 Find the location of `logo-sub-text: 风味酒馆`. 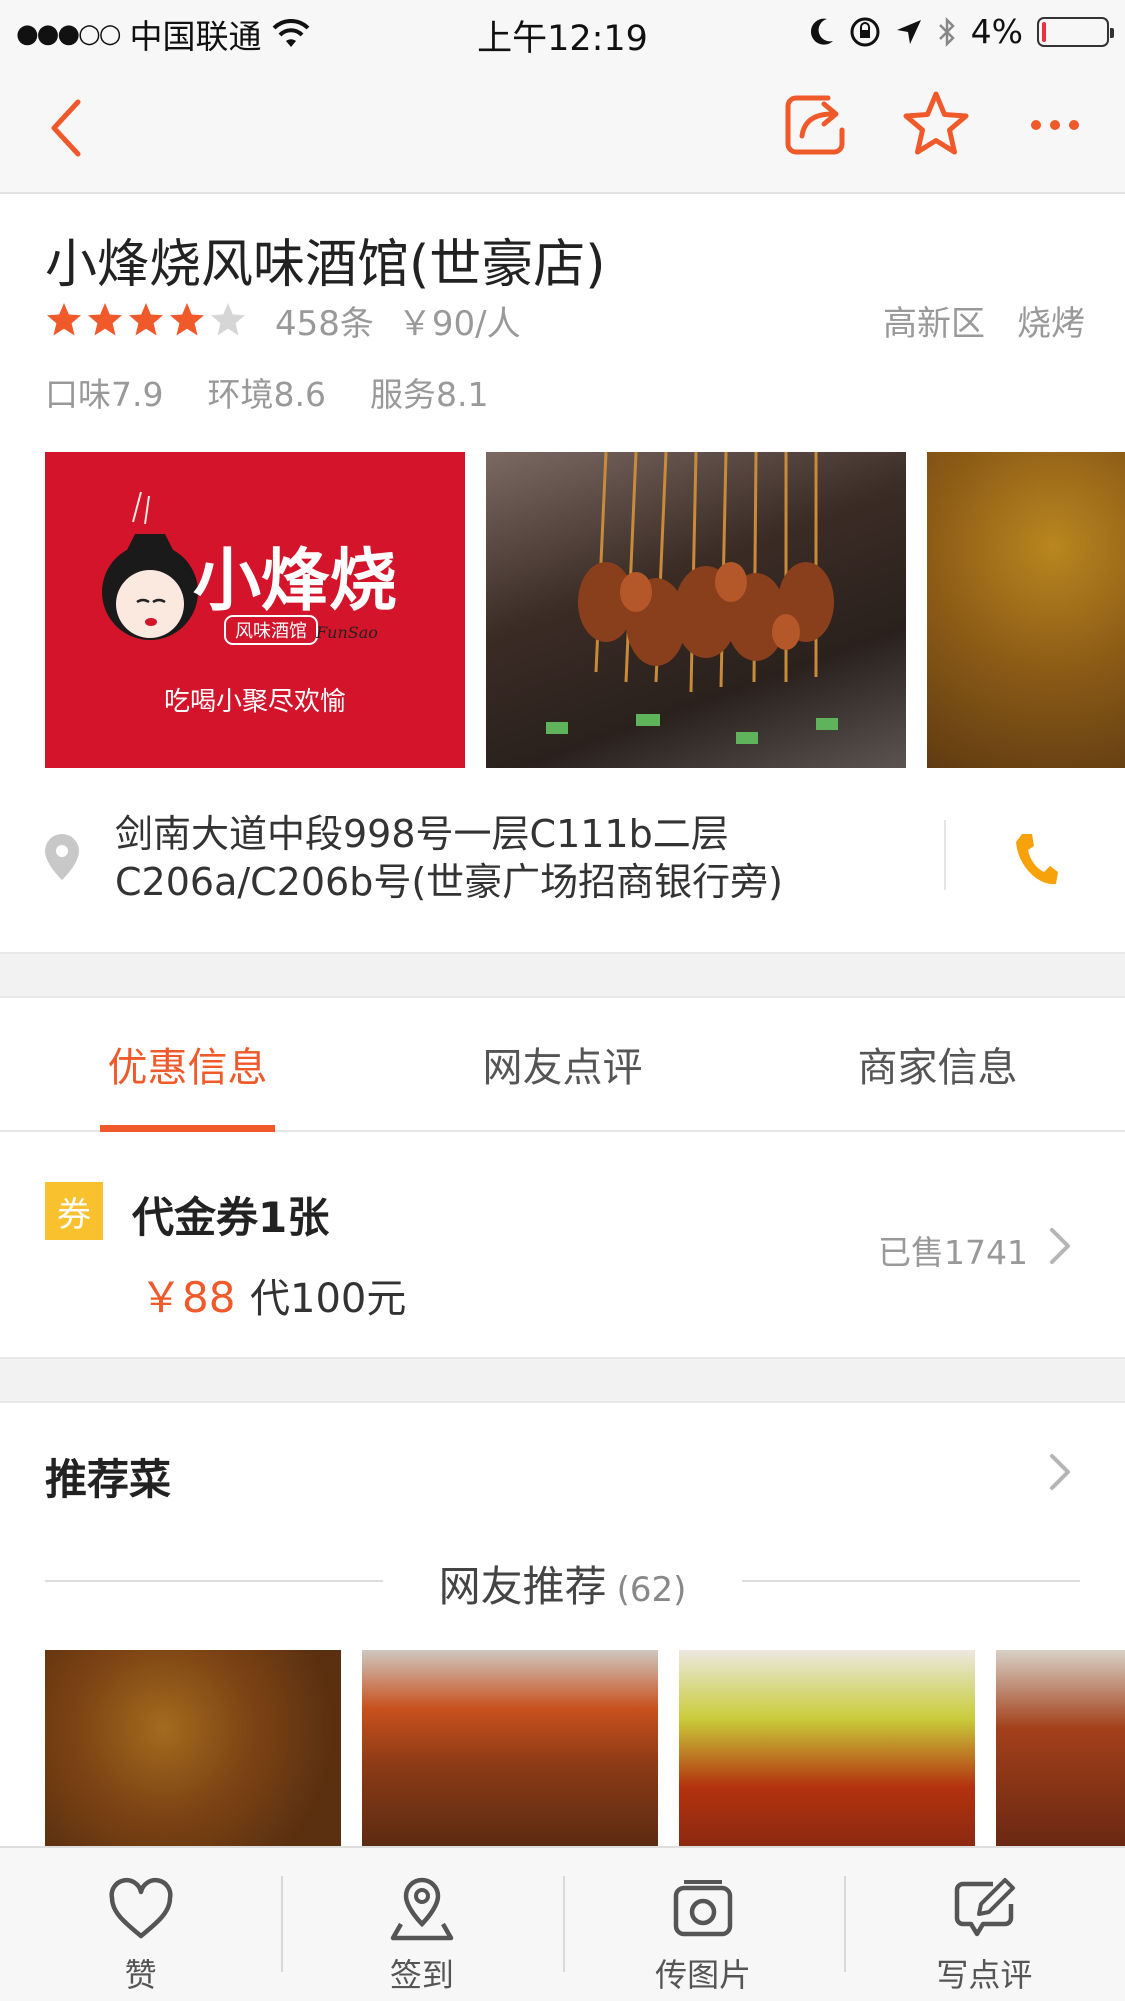

logo-sub-text: 风味酒馆 is located at coordinates (271, 631).